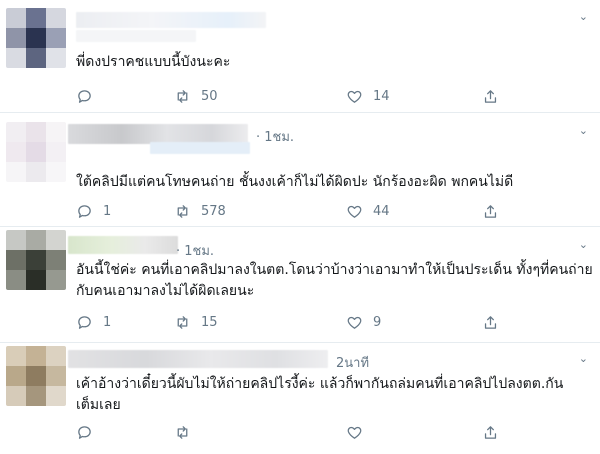 The image size is (600, 454). Describe the element at coordinates (352, 362) in the screenshot. I see `tweet-timestamp: 2นาที` at that location.